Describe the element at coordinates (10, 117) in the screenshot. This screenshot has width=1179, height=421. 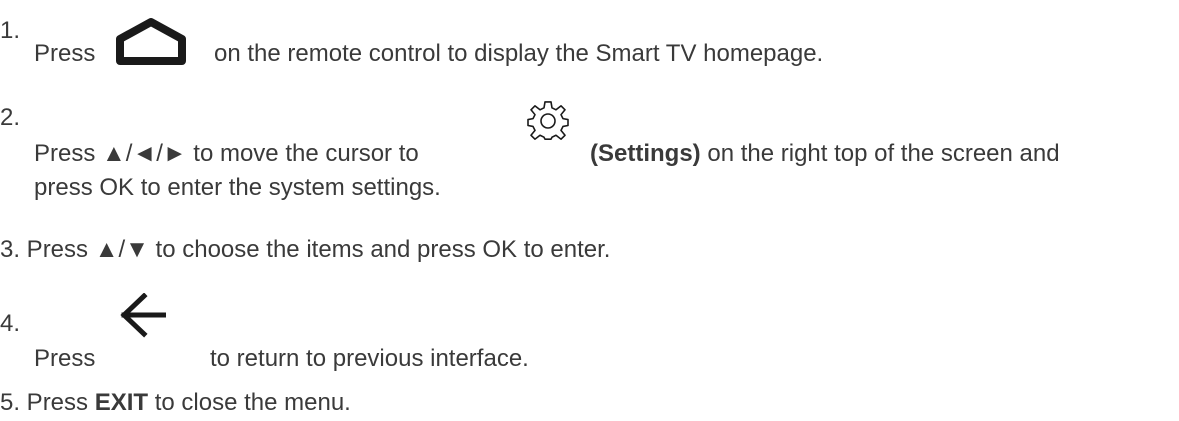
I see `step-number: 2.` at that location.